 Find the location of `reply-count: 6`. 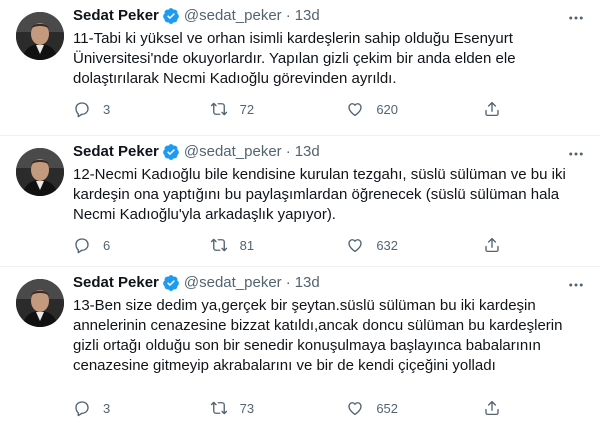

reply-count: 6 is located at coordinates (107, 245).